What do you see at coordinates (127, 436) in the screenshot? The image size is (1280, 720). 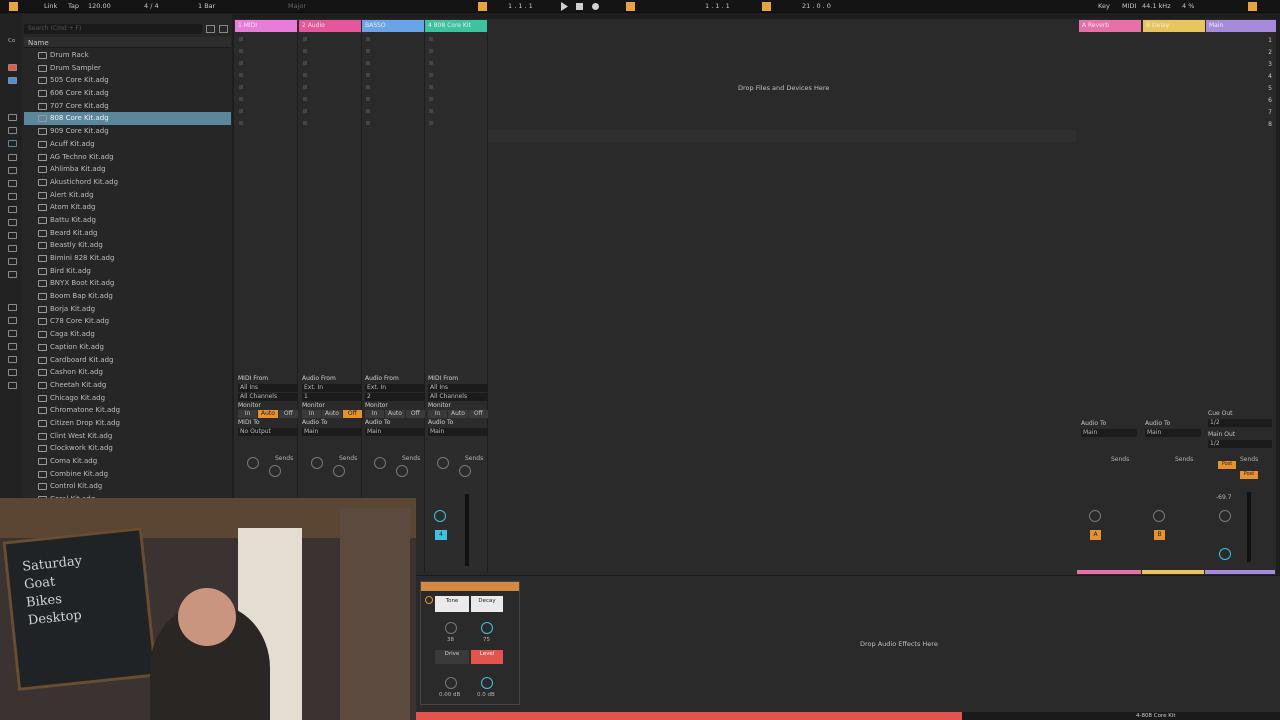 I see `browser-item: Clint West Kit.adg` at bounding box center [127, 436].